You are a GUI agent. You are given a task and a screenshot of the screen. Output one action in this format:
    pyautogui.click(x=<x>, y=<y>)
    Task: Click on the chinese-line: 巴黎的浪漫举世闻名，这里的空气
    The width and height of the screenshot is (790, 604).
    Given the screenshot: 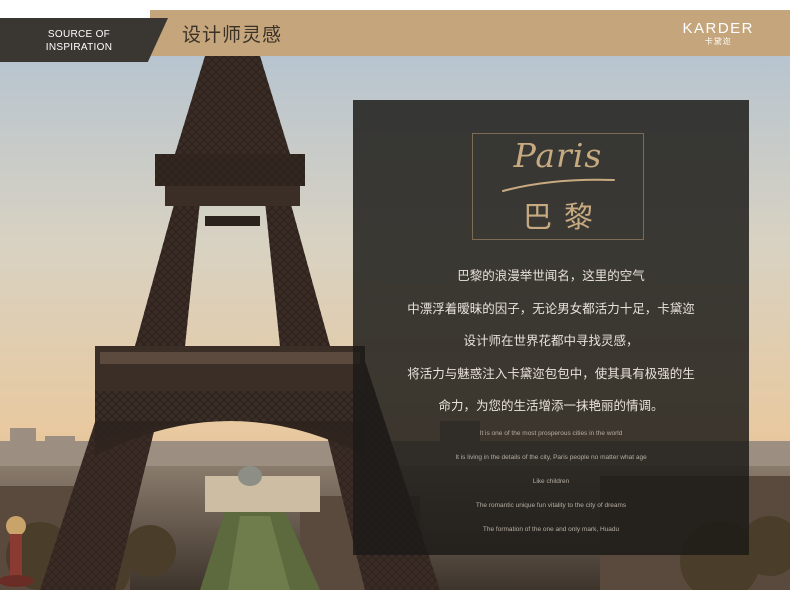 What is the action you would take?
    pyautogui.click(x=551, y=275)
    